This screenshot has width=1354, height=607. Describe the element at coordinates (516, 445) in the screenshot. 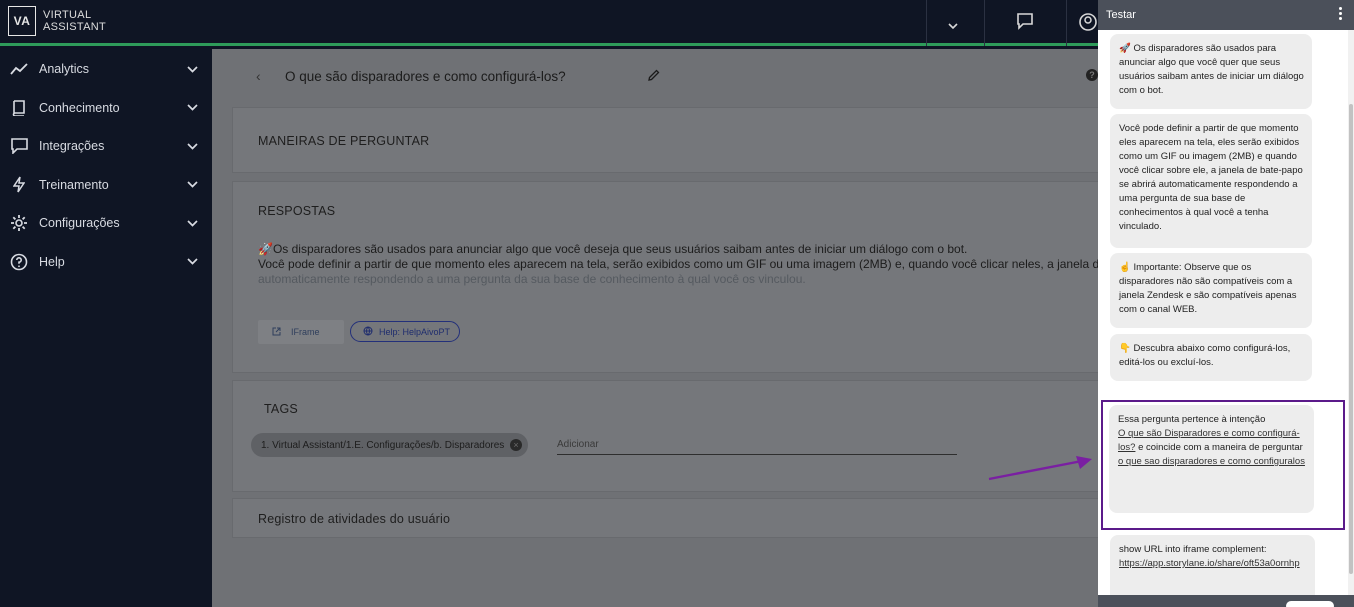

I see `close-icon: ×` at that location.